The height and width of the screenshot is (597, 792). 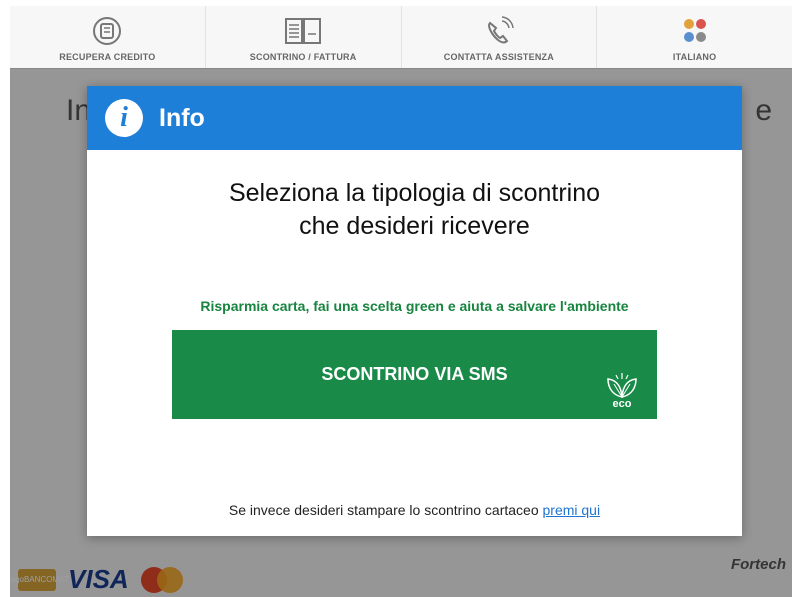 I want to click on paper-receipt-link: premi qui, so click(x=572, y=510).